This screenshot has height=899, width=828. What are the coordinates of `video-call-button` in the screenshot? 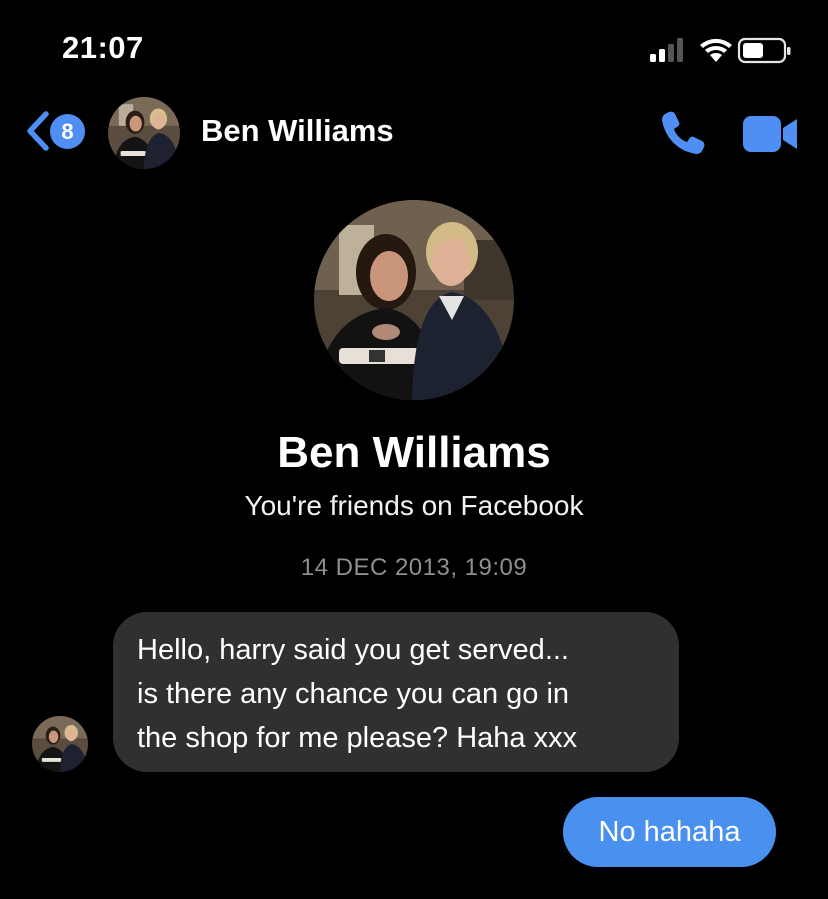 It's located at (771, 136).